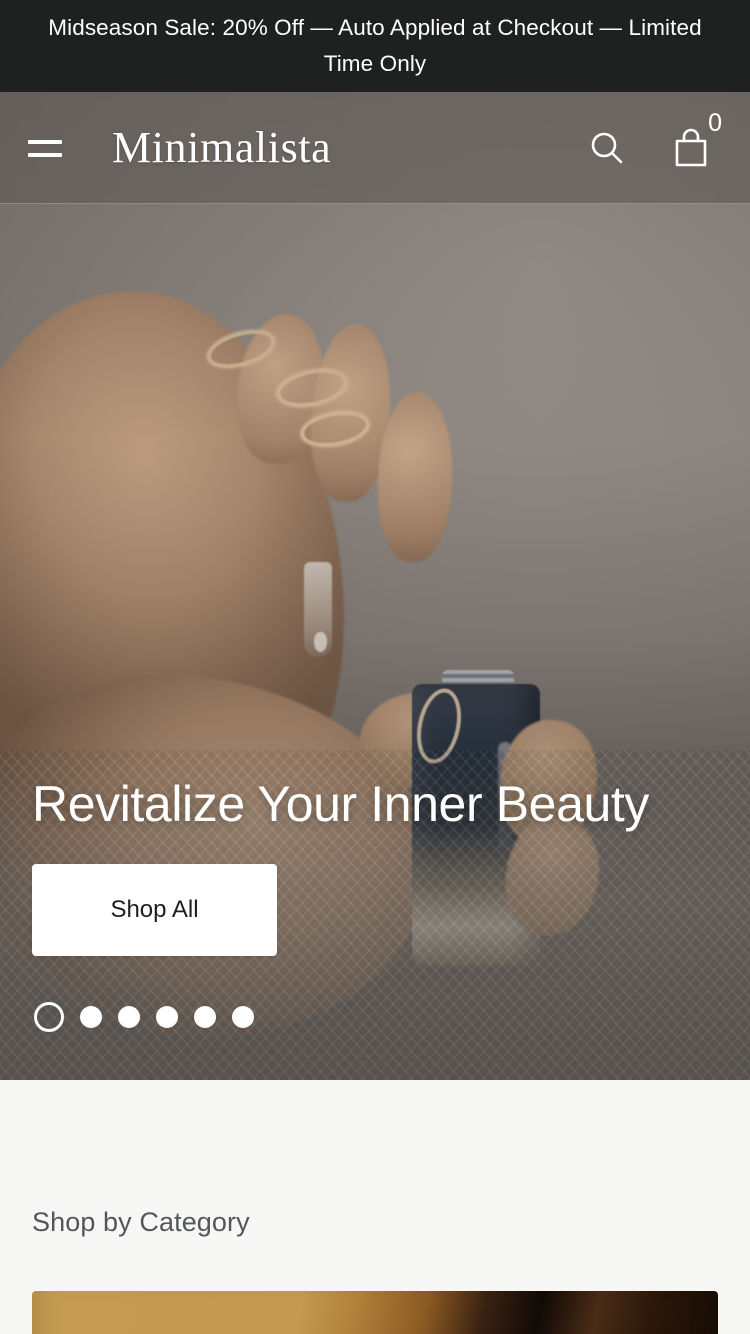  Describe the element at coordinates (375, 1017) in the screenshot. I see `carousel-dots` at that location.